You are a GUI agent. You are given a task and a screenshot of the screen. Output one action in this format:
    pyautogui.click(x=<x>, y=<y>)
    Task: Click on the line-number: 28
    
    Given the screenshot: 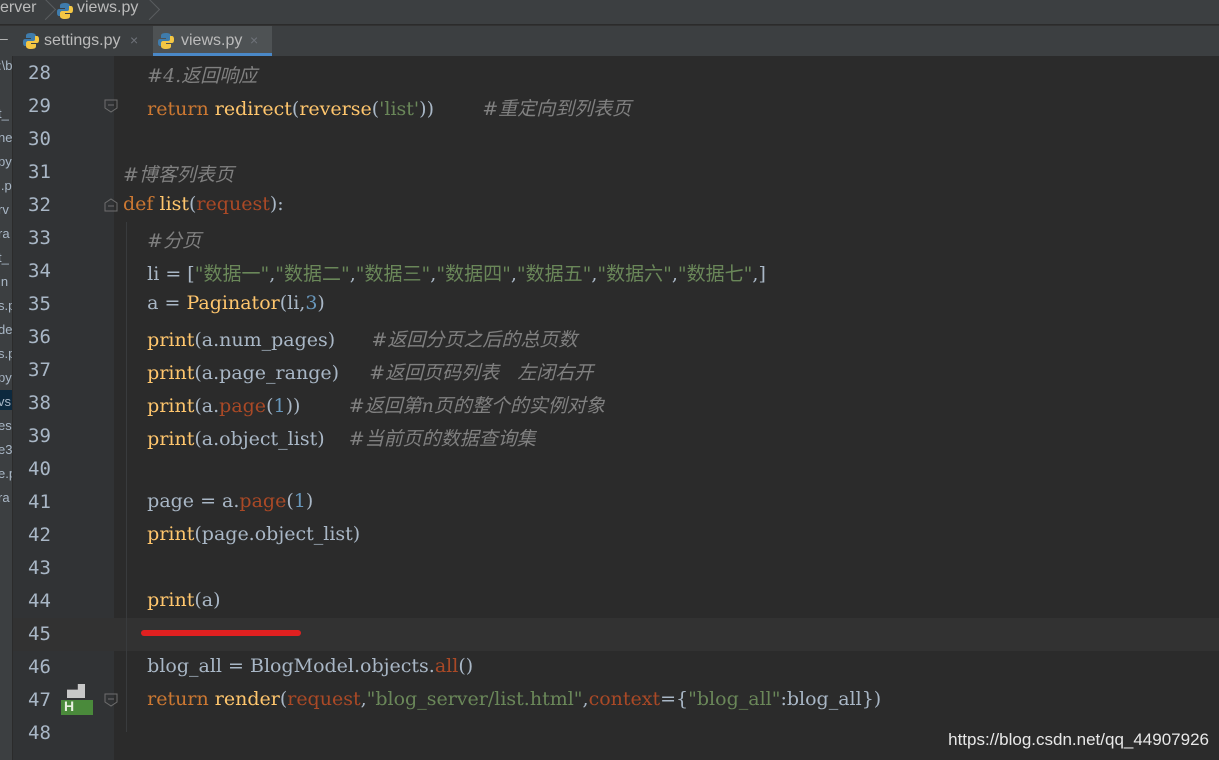 What is the action you would take?
    pyautogui.click(x=39, y=73)
    